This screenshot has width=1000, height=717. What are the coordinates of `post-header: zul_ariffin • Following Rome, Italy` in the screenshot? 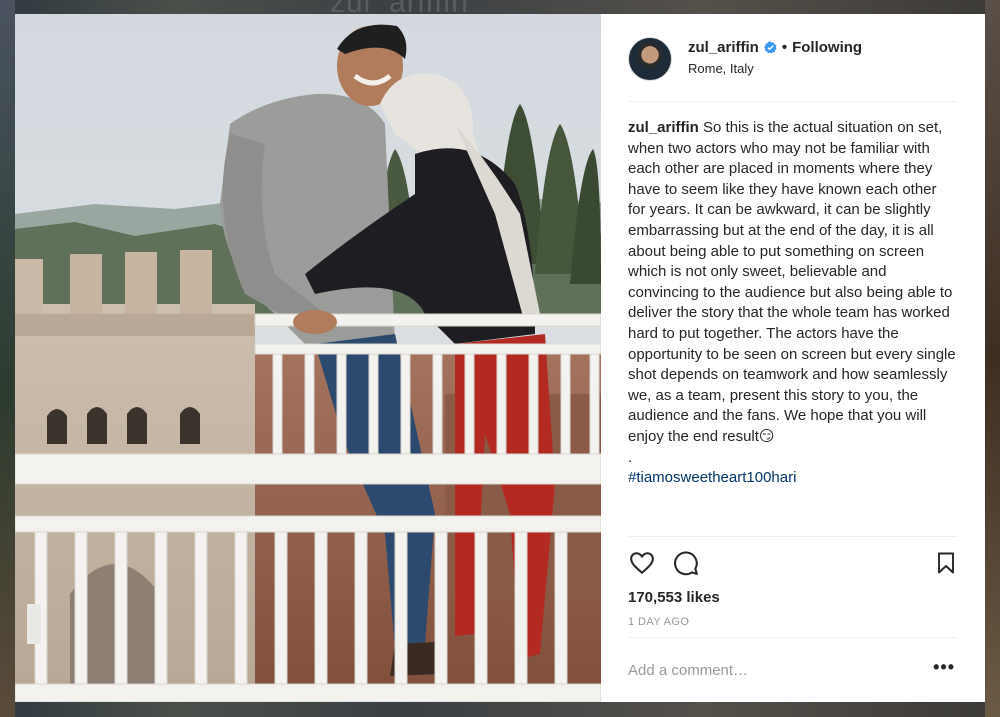 It's located at (792, 58).